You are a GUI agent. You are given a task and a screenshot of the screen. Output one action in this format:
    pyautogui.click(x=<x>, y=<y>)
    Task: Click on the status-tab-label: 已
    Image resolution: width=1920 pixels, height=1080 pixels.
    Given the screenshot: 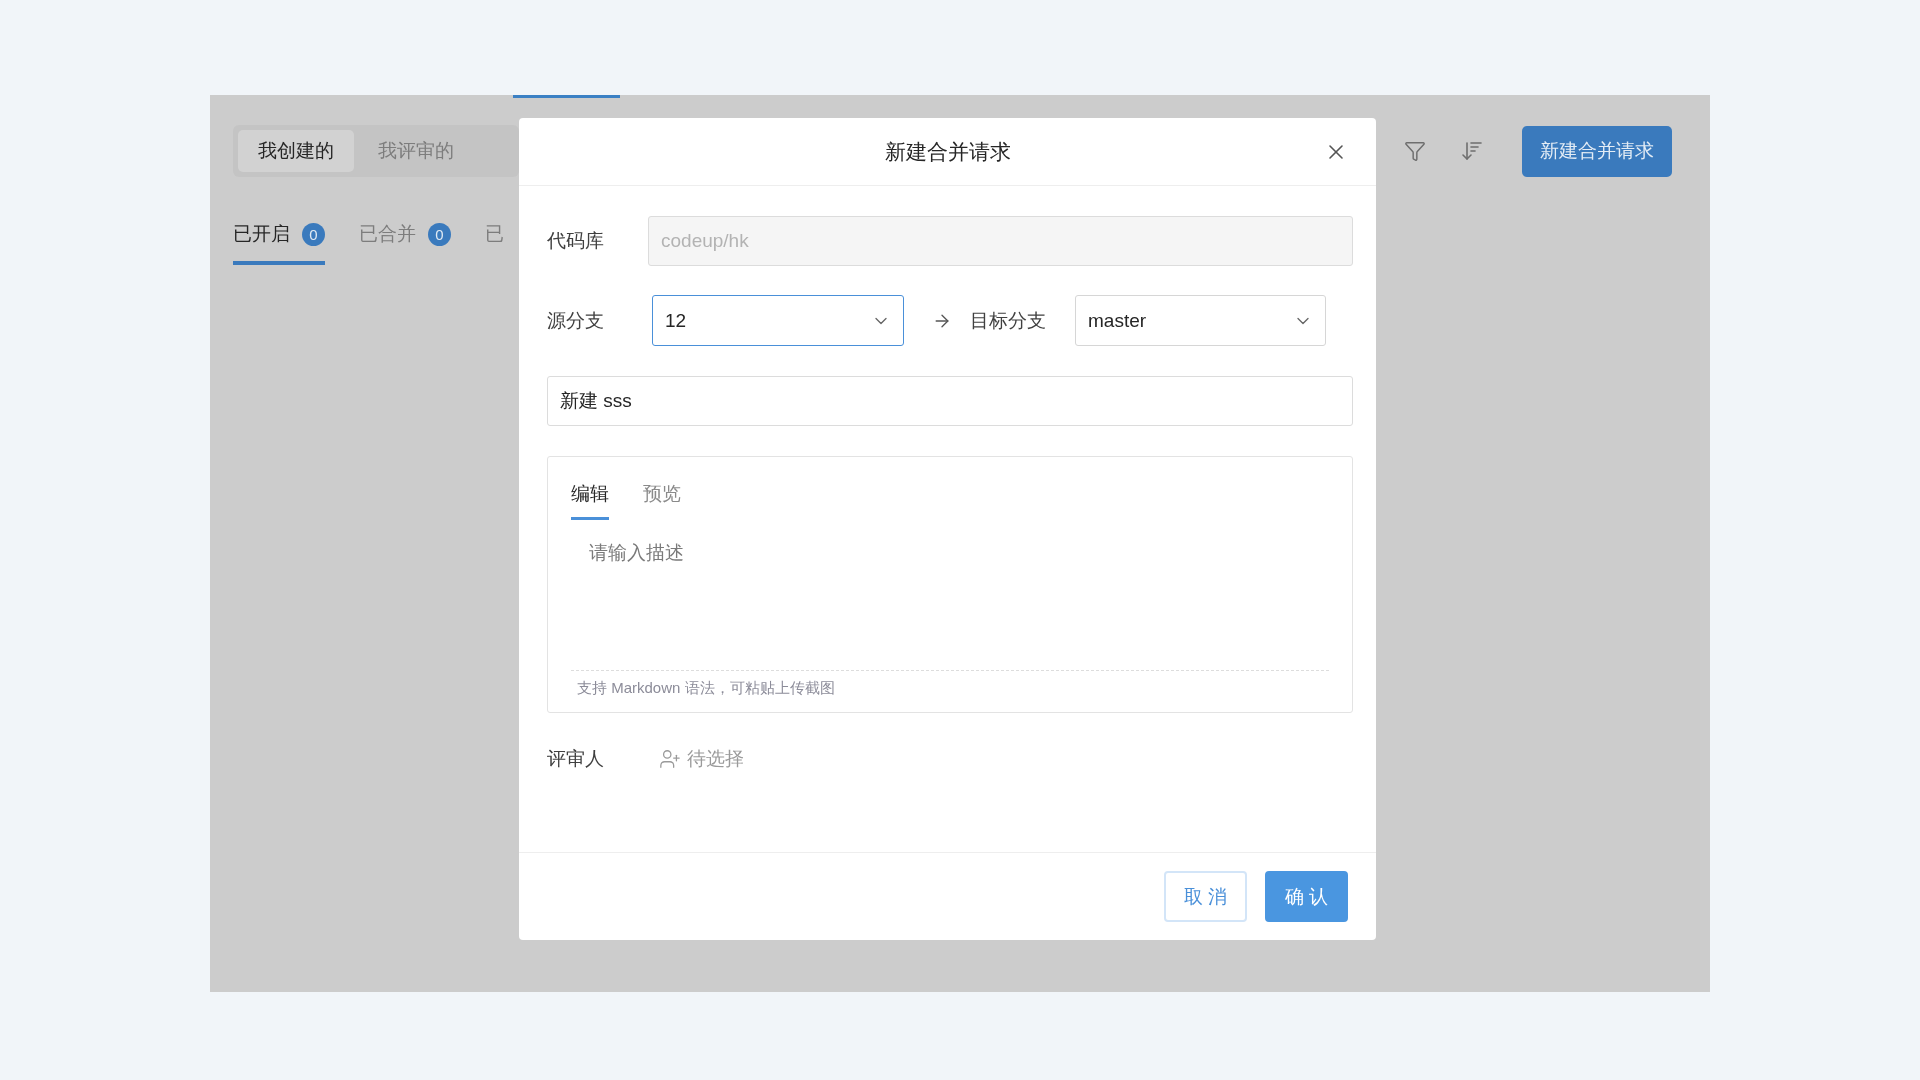 What is the action you would take?
    pyautogui.click(x=494, y=234)
    